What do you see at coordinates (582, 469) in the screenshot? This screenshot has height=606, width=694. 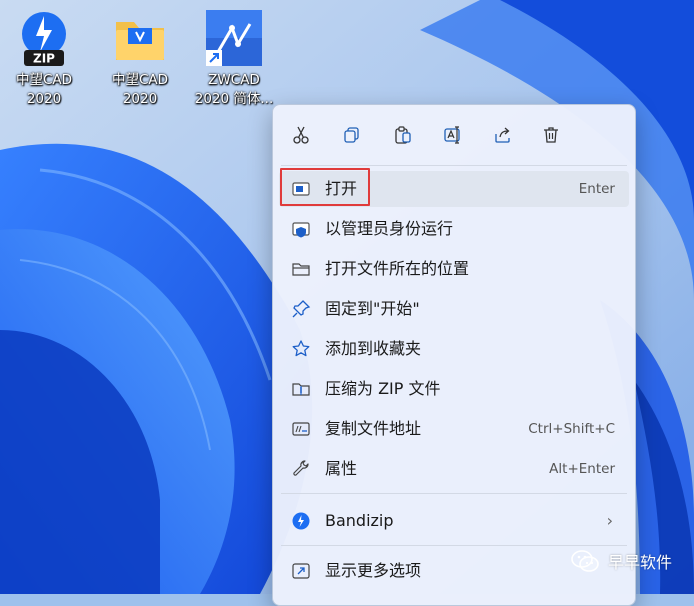 I see `menu-item-shortcut: Alt+Enter` at bounding box center [582, 469].